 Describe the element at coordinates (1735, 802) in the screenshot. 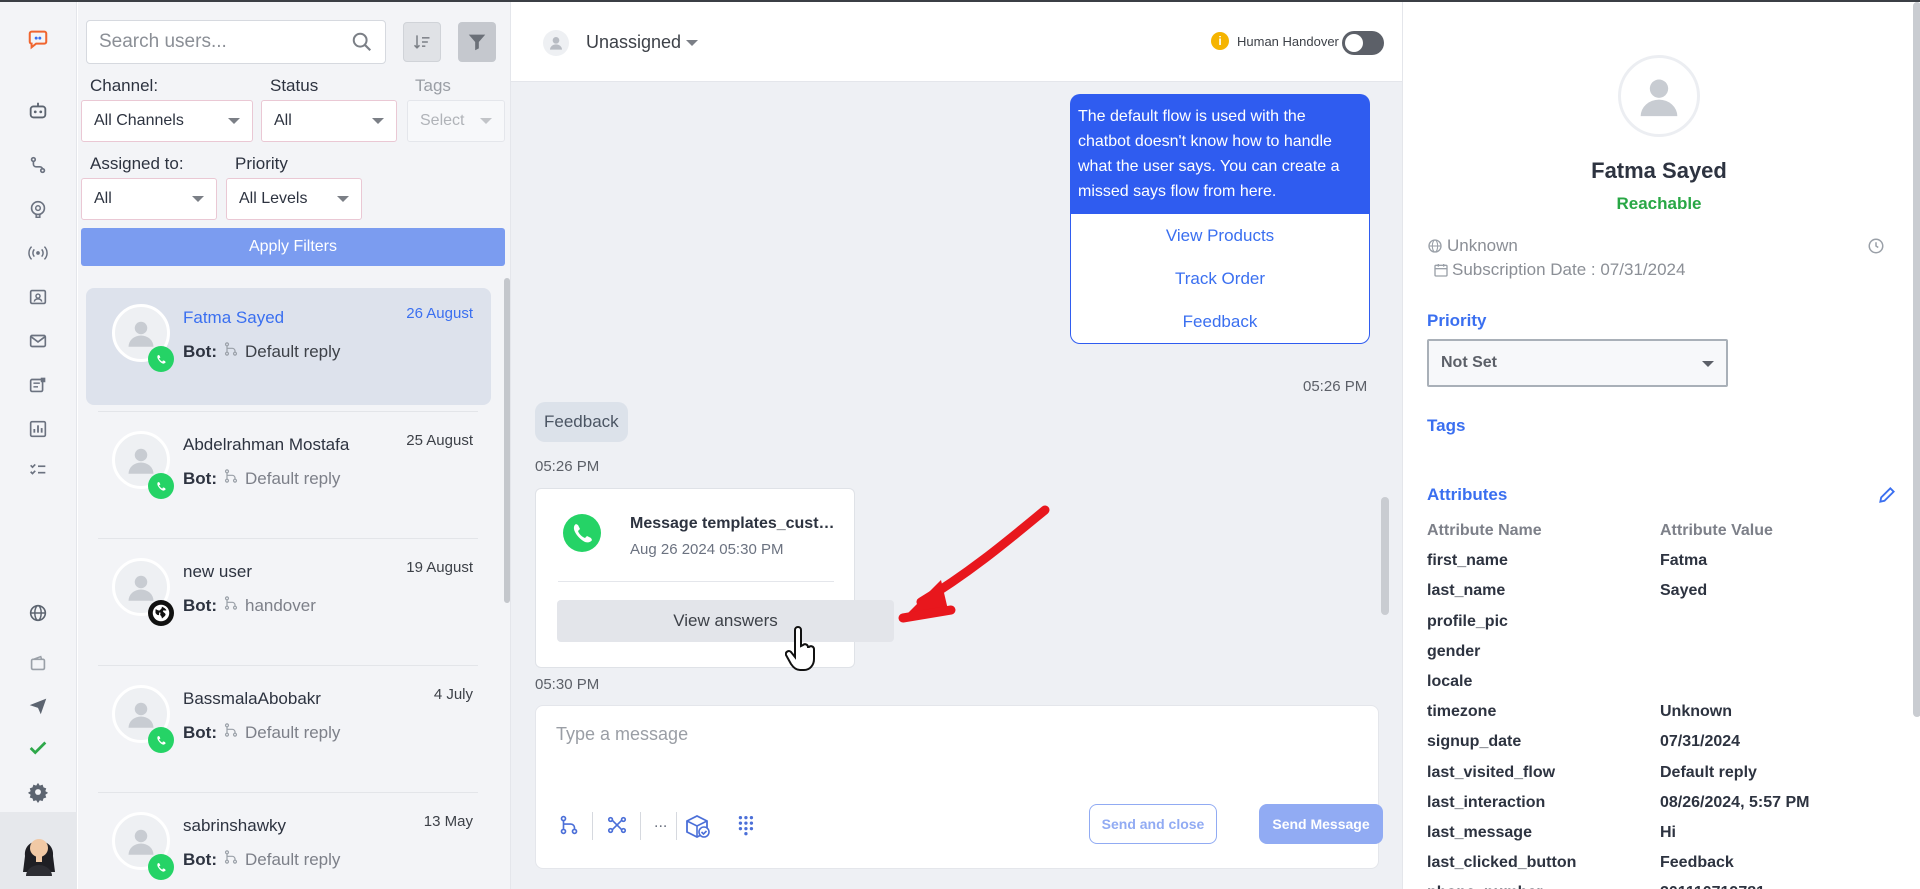

I see `attribute-value: 08/26/2024, 5:57 PM` at that location.